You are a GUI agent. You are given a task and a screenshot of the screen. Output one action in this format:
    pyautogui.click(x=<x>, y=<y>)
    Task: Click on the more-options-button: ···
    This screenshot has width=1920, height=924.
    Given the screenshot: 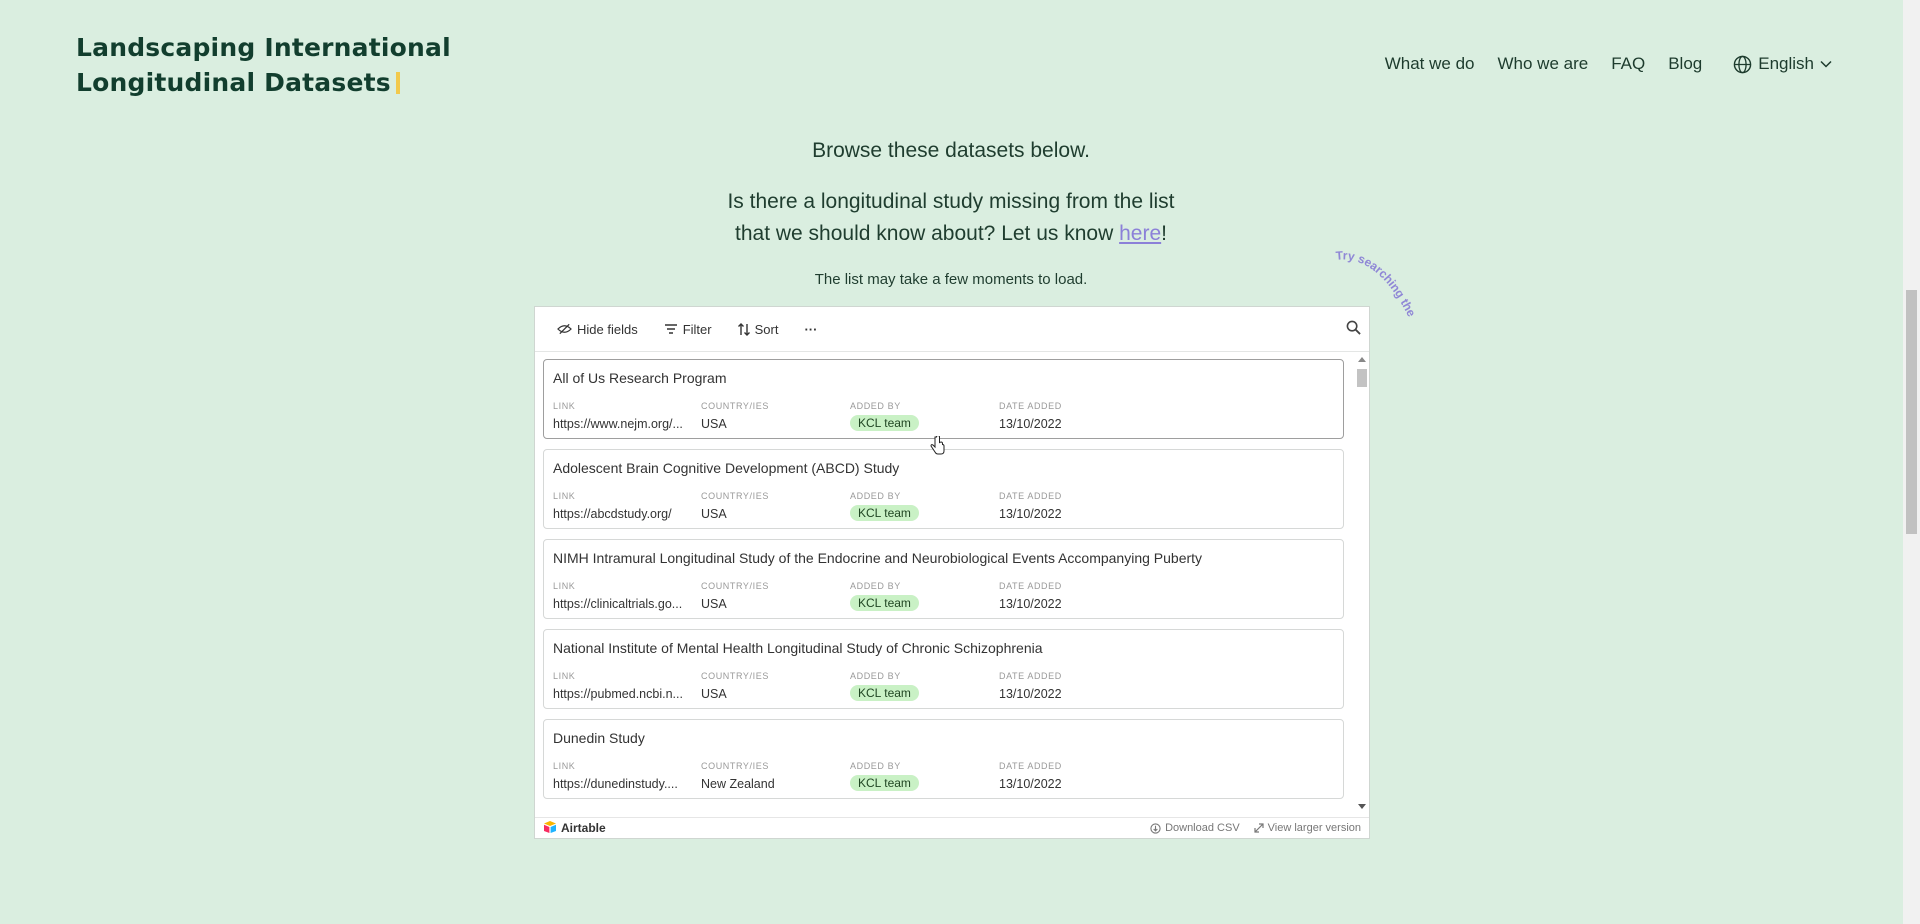 What is the action you would take?
    pyautogui.click(x=810, y=329)
    